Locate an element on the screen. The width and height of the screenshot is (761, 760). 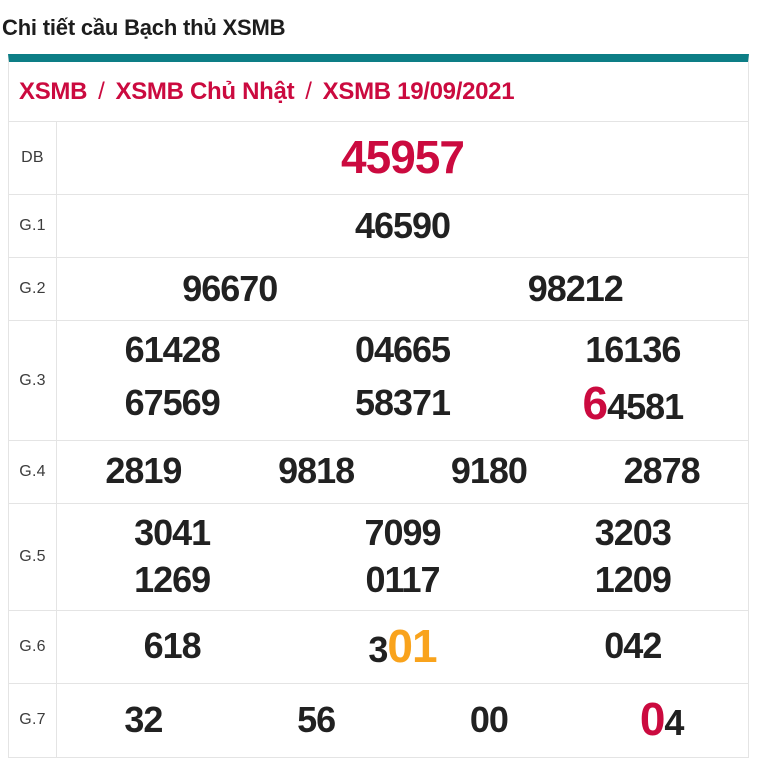
prize-number: 58371 is located at coordinates (402, 403).